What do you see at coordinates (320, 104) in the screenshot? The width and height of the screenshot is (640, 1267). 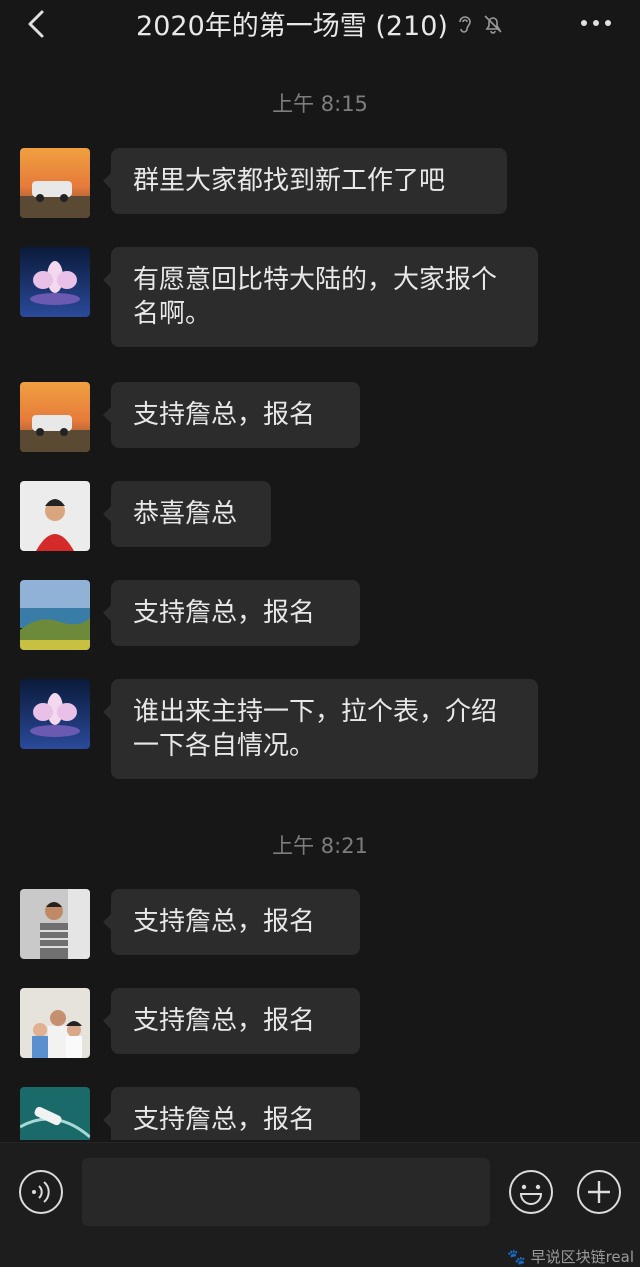 I see `timestamp: 上午 8:15` at bounding box center [320, 104].